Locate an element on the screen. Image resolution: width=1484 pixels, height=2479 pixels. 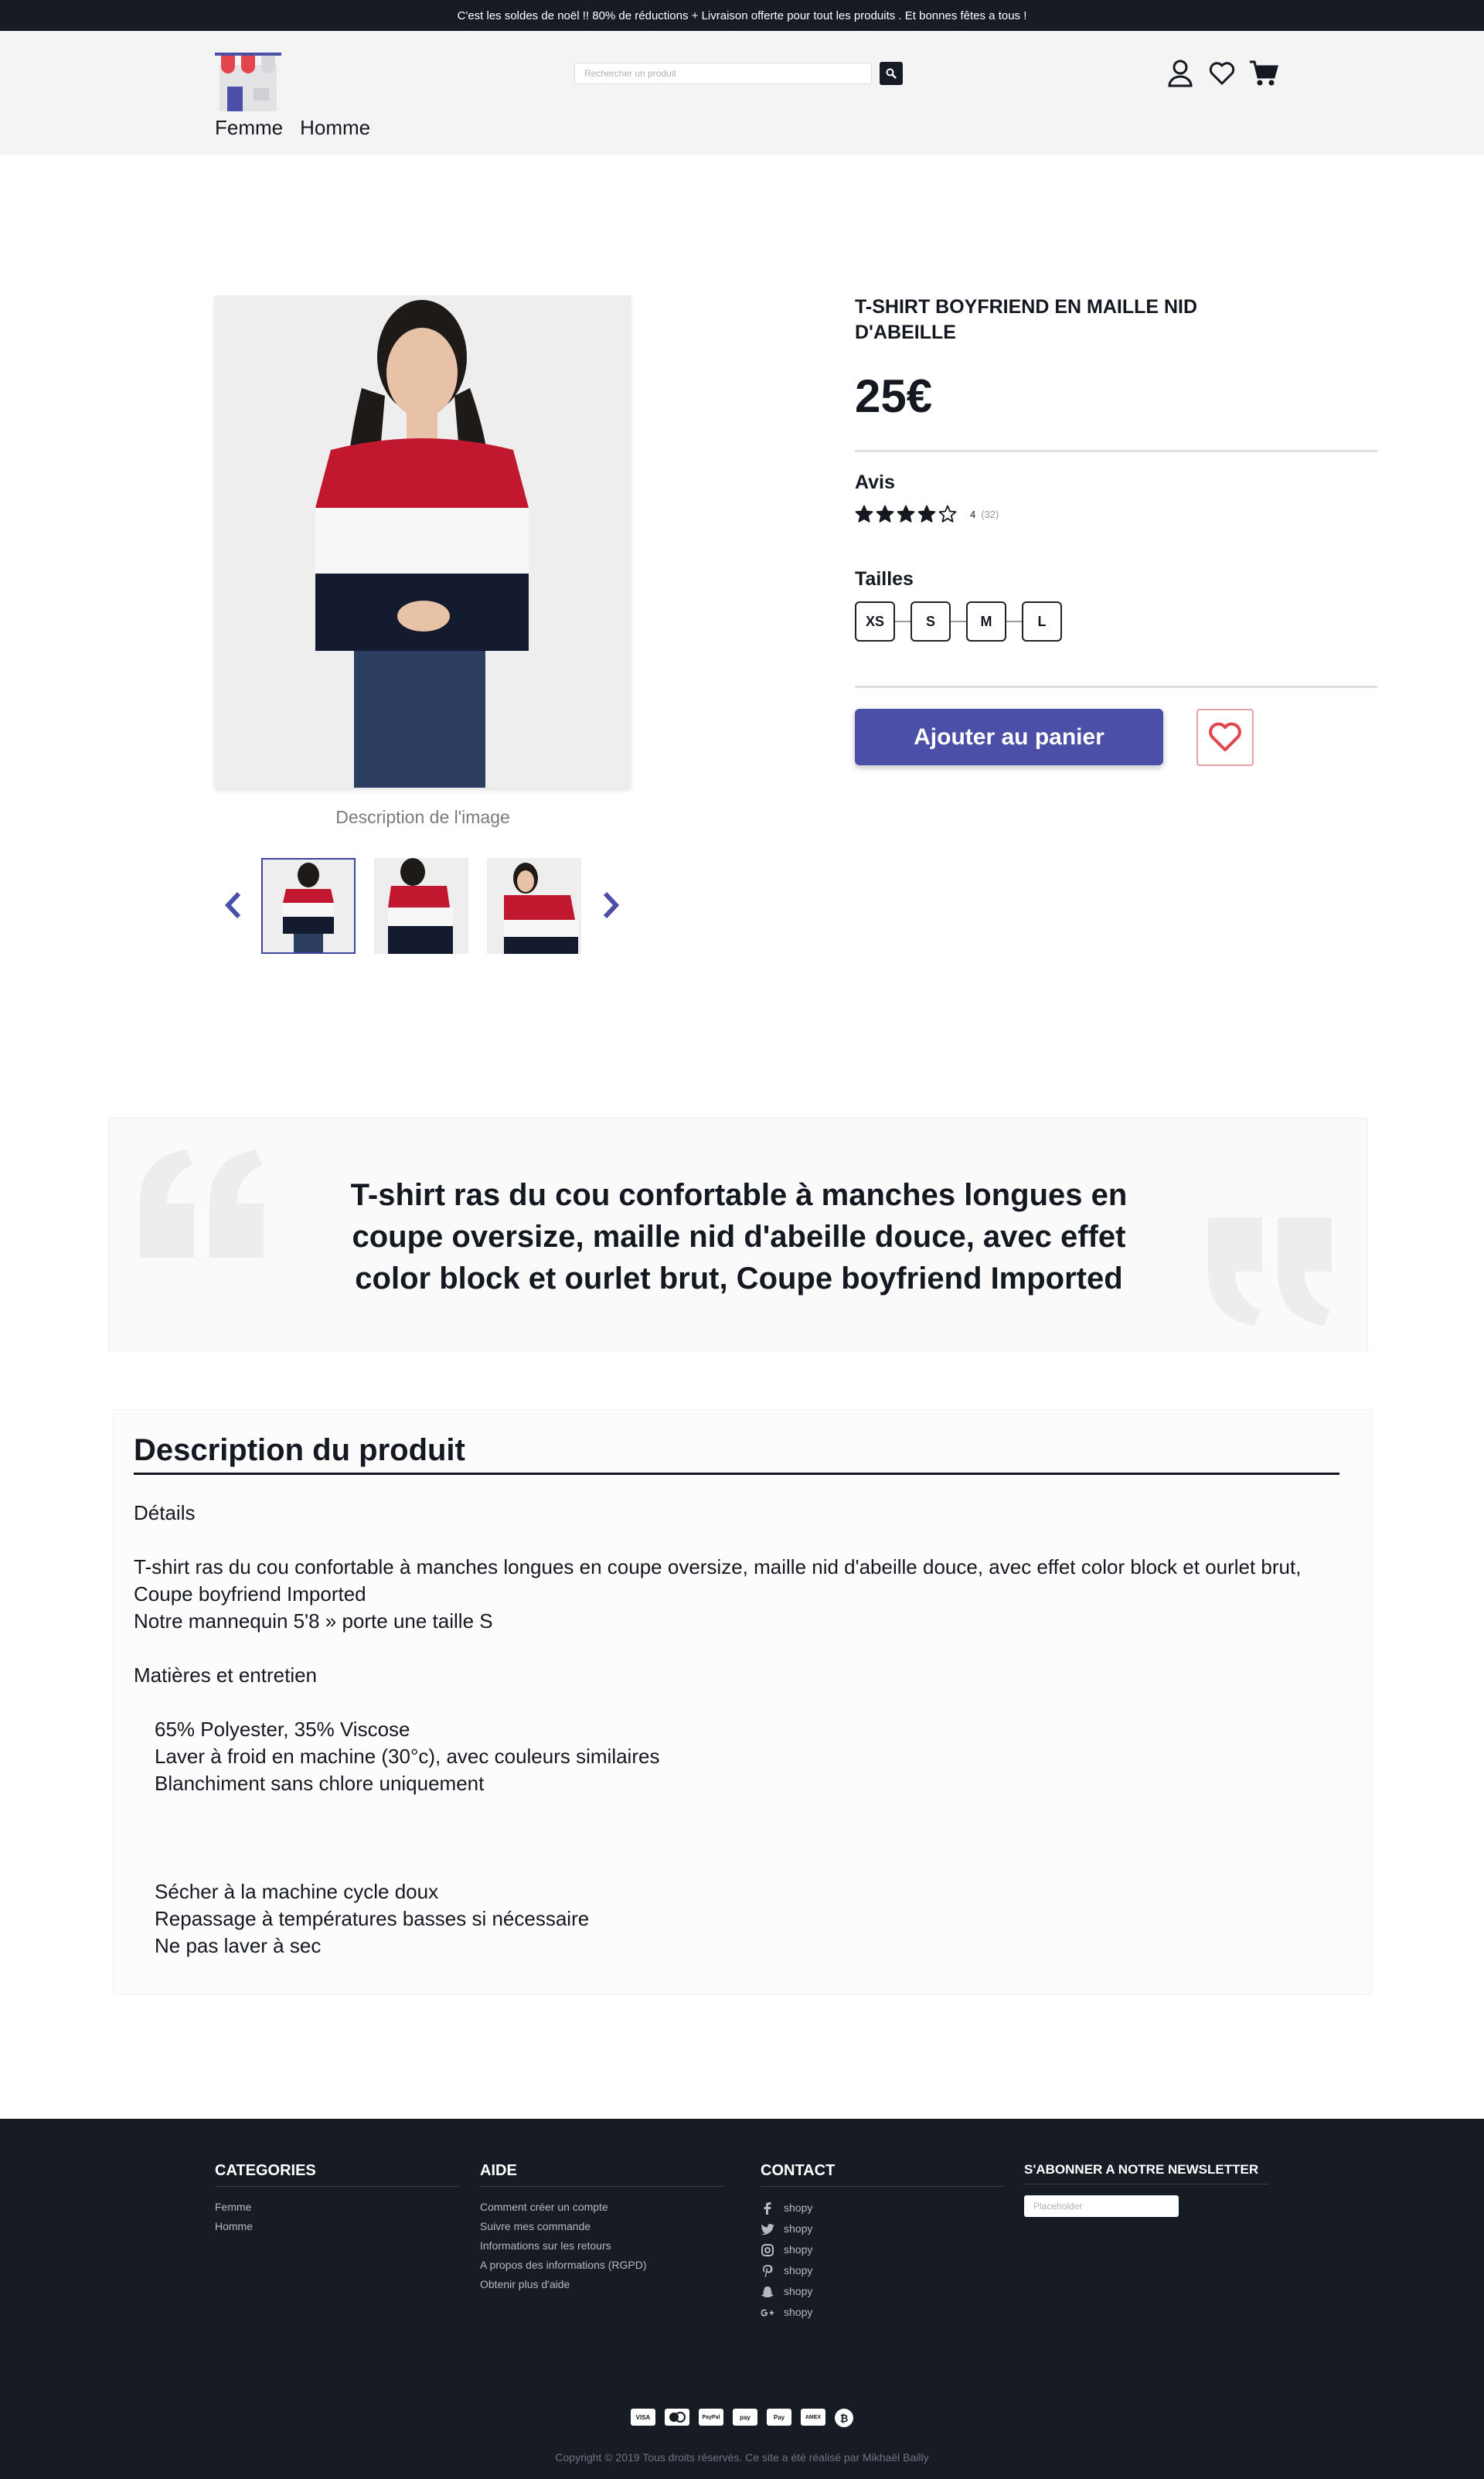
mastercard-icon is located at coordinates (677, 2417).